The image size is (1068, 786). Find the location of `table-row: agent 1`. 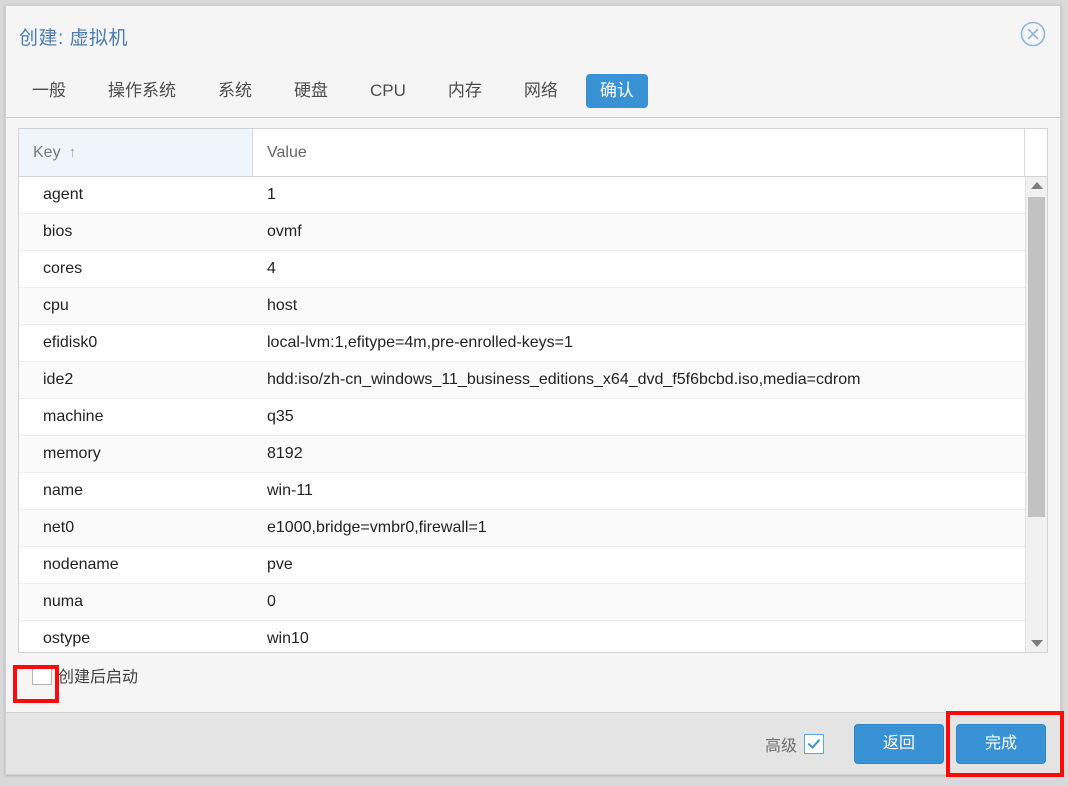

table-row: agent 1 is located at coordinates (533, 195).